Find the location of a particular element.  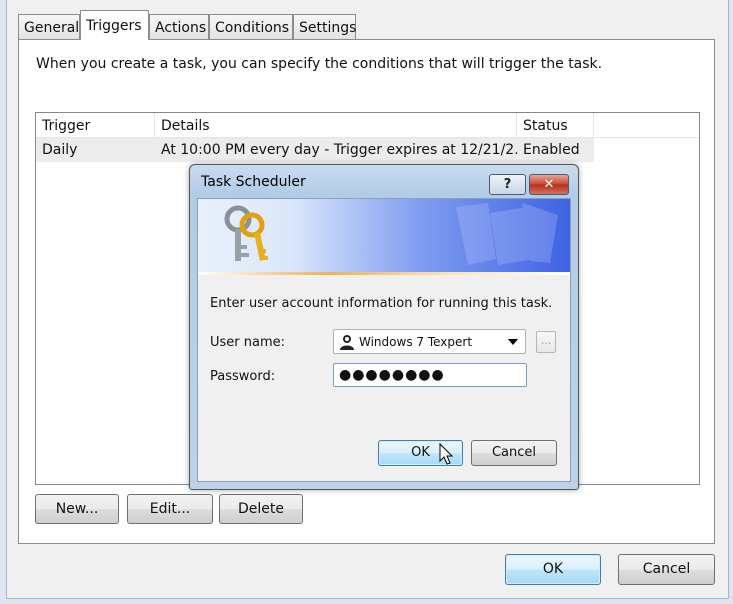

column-header-details: Details is located at coordinates (336, 125).